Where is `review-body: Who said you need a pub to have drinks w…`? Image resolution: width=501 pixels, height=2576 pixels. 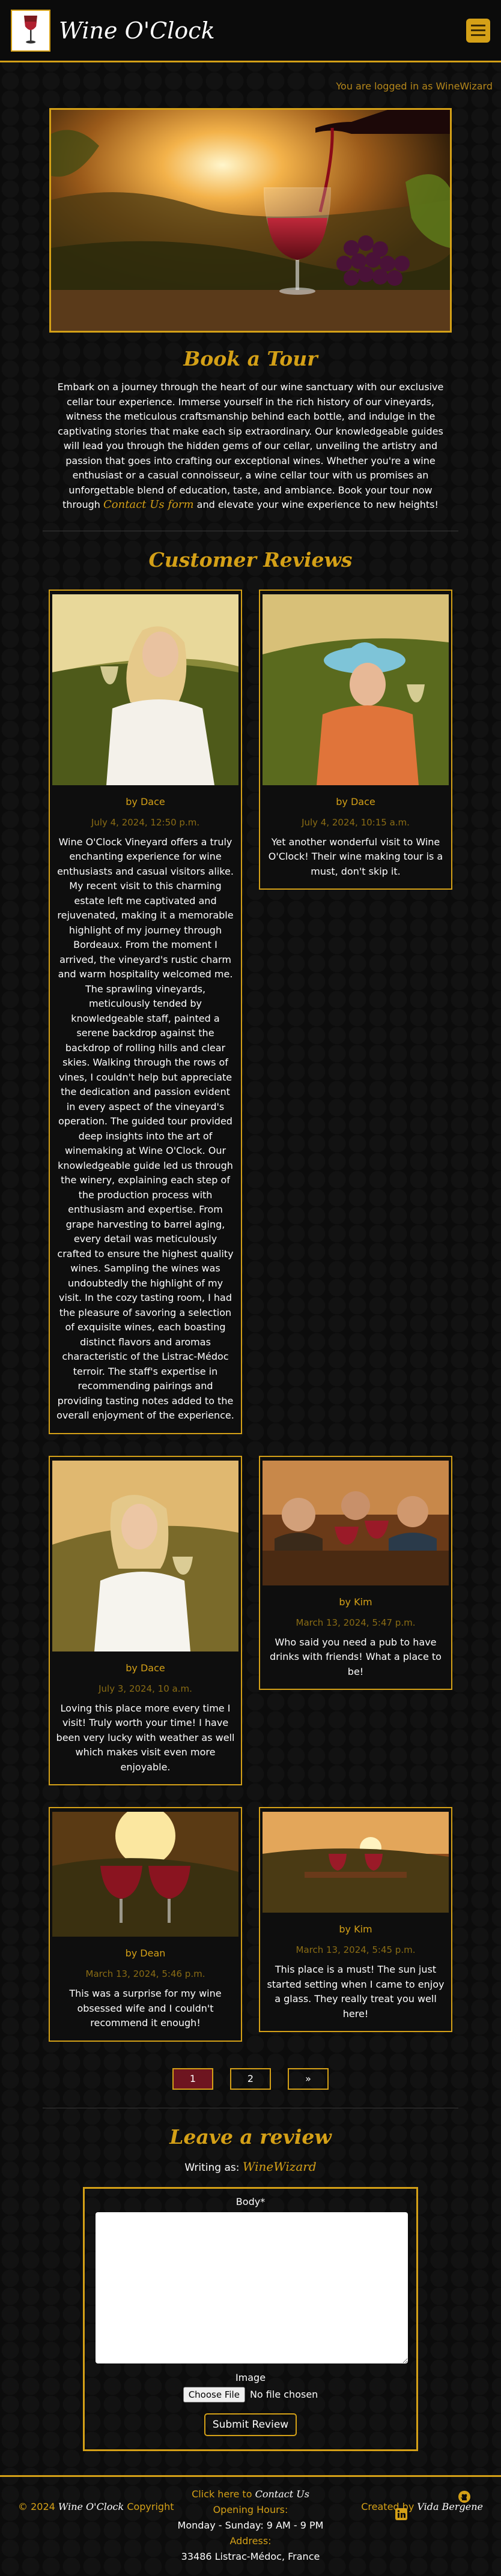 review-body: Who said you need a pub to have drinks w… is located at coordinates (356, 1656).